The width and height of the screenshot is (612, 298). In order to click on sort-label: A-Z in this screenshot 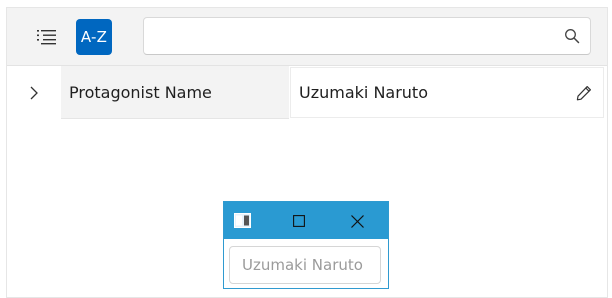, I will do `click(94, 37)`.